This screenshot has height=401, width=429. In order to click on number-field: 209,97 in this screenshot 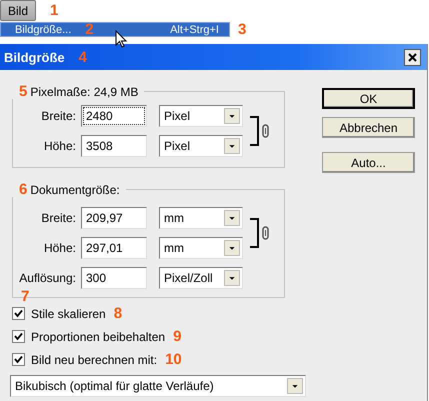, I will do `click(114, 218)`.